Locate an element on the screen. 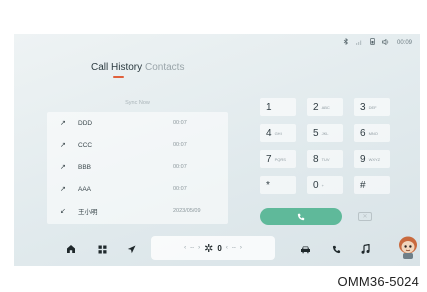 The width and height of the screenshot is (427, 292). call-contact-name: CCC is located at coordinates (85, 145).